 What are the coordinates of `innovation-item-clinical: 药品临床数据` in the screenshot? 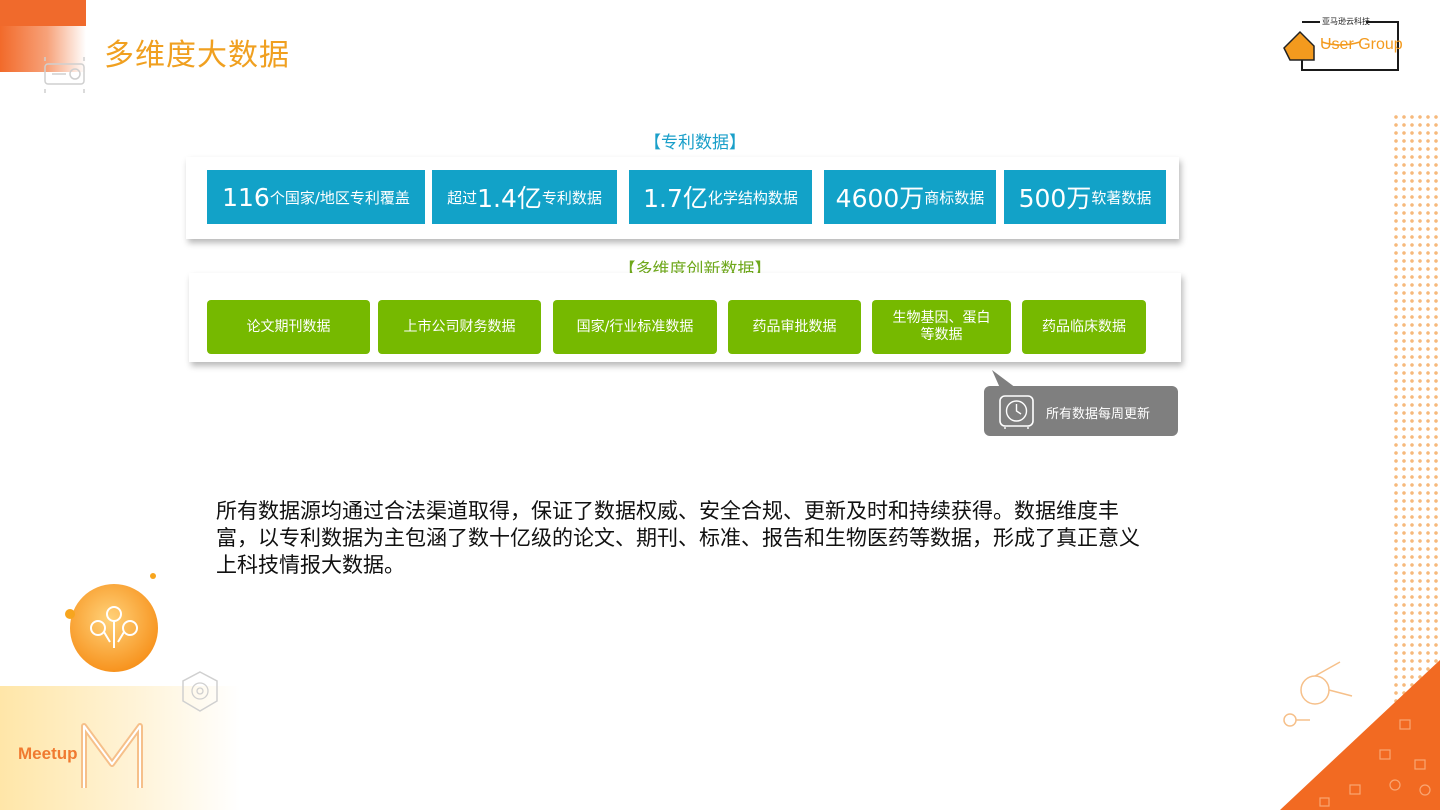 It's located at (1084, 327).